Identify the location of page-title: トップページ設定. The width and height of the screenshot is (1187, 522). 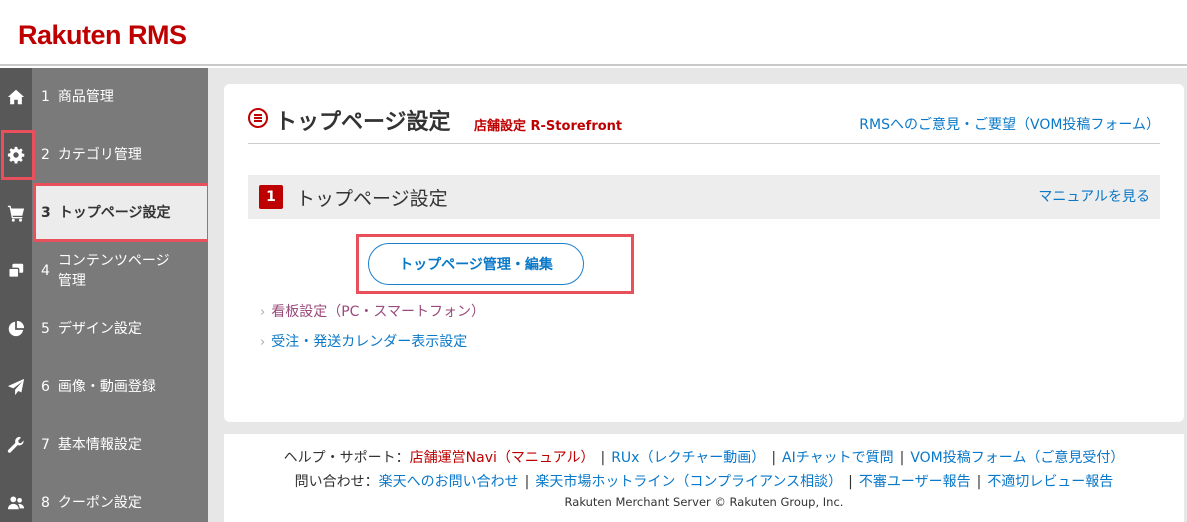
(363, 122).